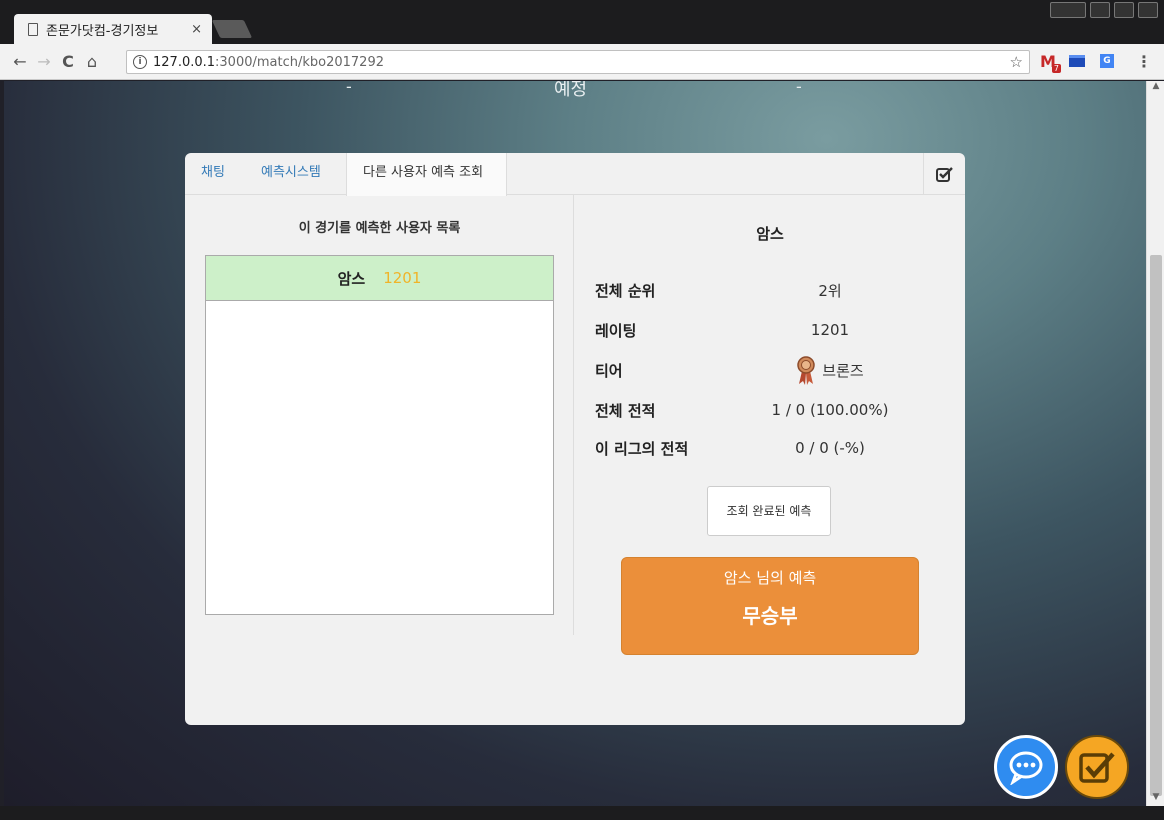 The width and height of the screenshot is (1164, 820). What do you see at coordinates (830, 290) in the screenshot?
I see `stat-value: 2위` at bounding box center [830, 290].